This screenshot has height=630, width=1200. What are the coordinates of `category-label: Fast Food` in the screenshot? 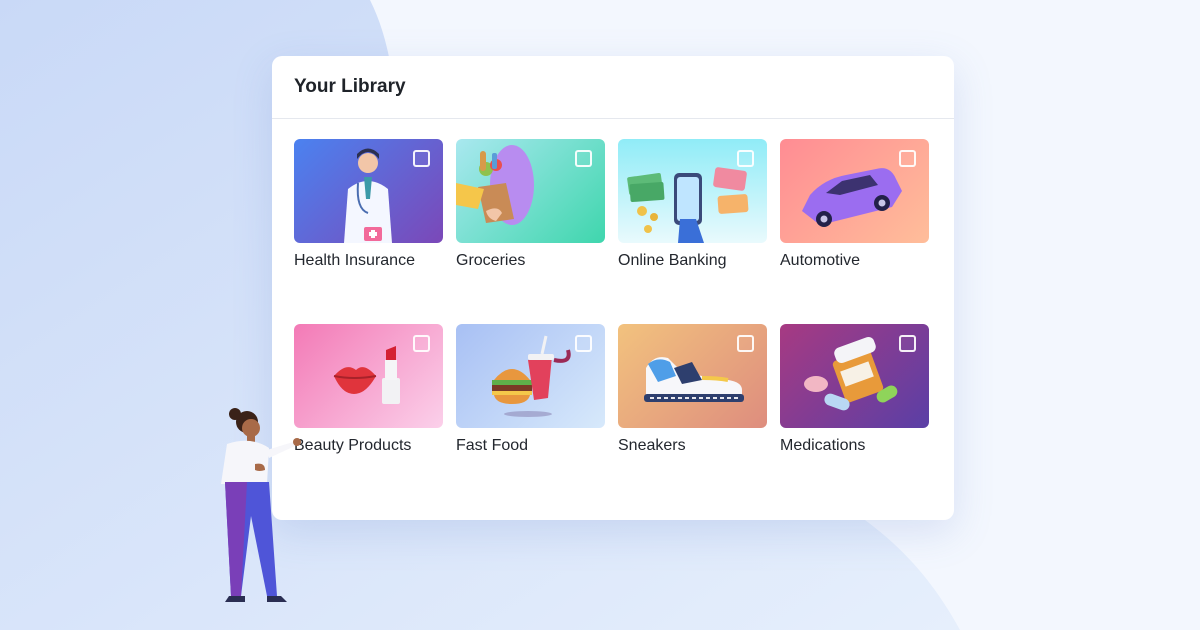 It's located at (492, 445).